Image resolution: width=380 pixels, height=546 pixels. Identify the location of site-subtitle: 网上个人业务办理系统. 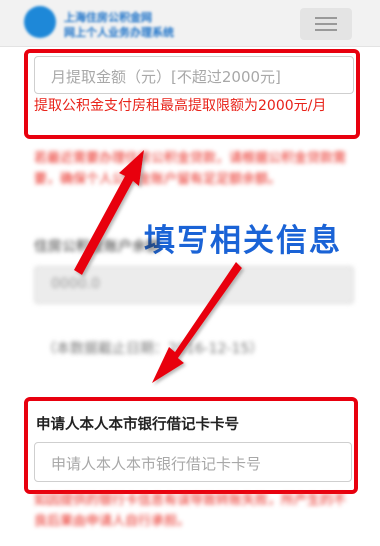
(119, 32).